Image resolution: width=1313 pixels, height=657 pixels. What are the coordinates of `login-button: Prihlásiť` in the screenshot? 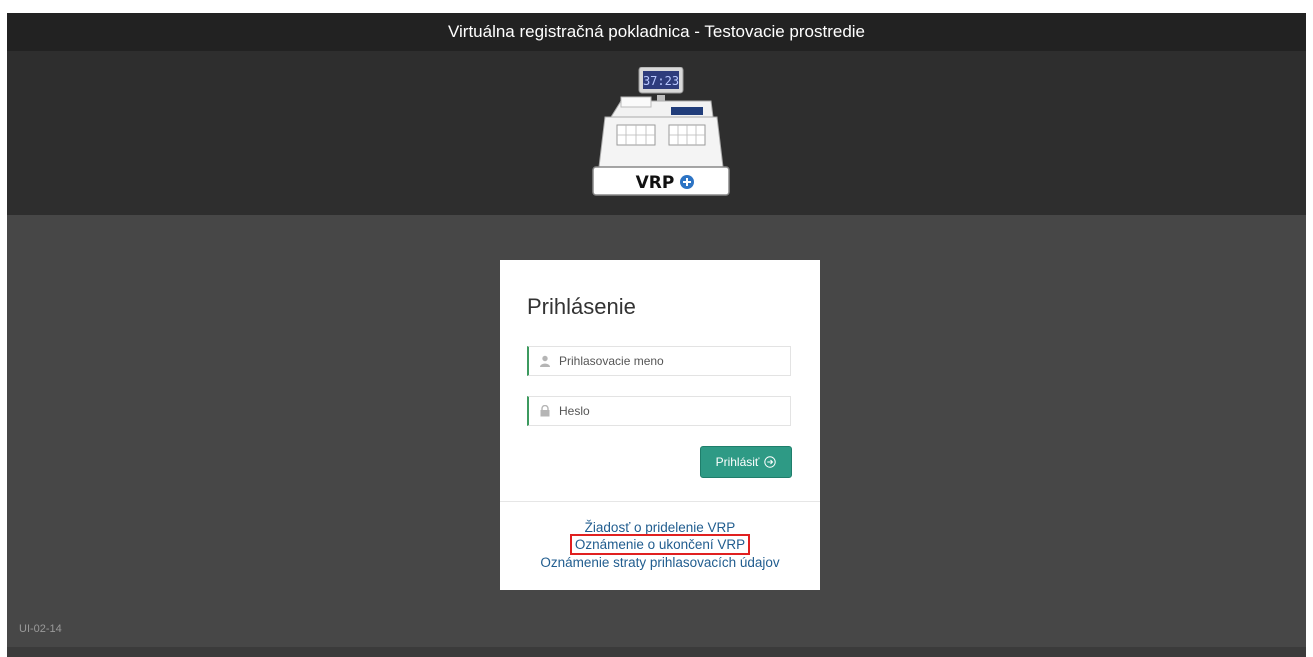 It's located at (746, 462).